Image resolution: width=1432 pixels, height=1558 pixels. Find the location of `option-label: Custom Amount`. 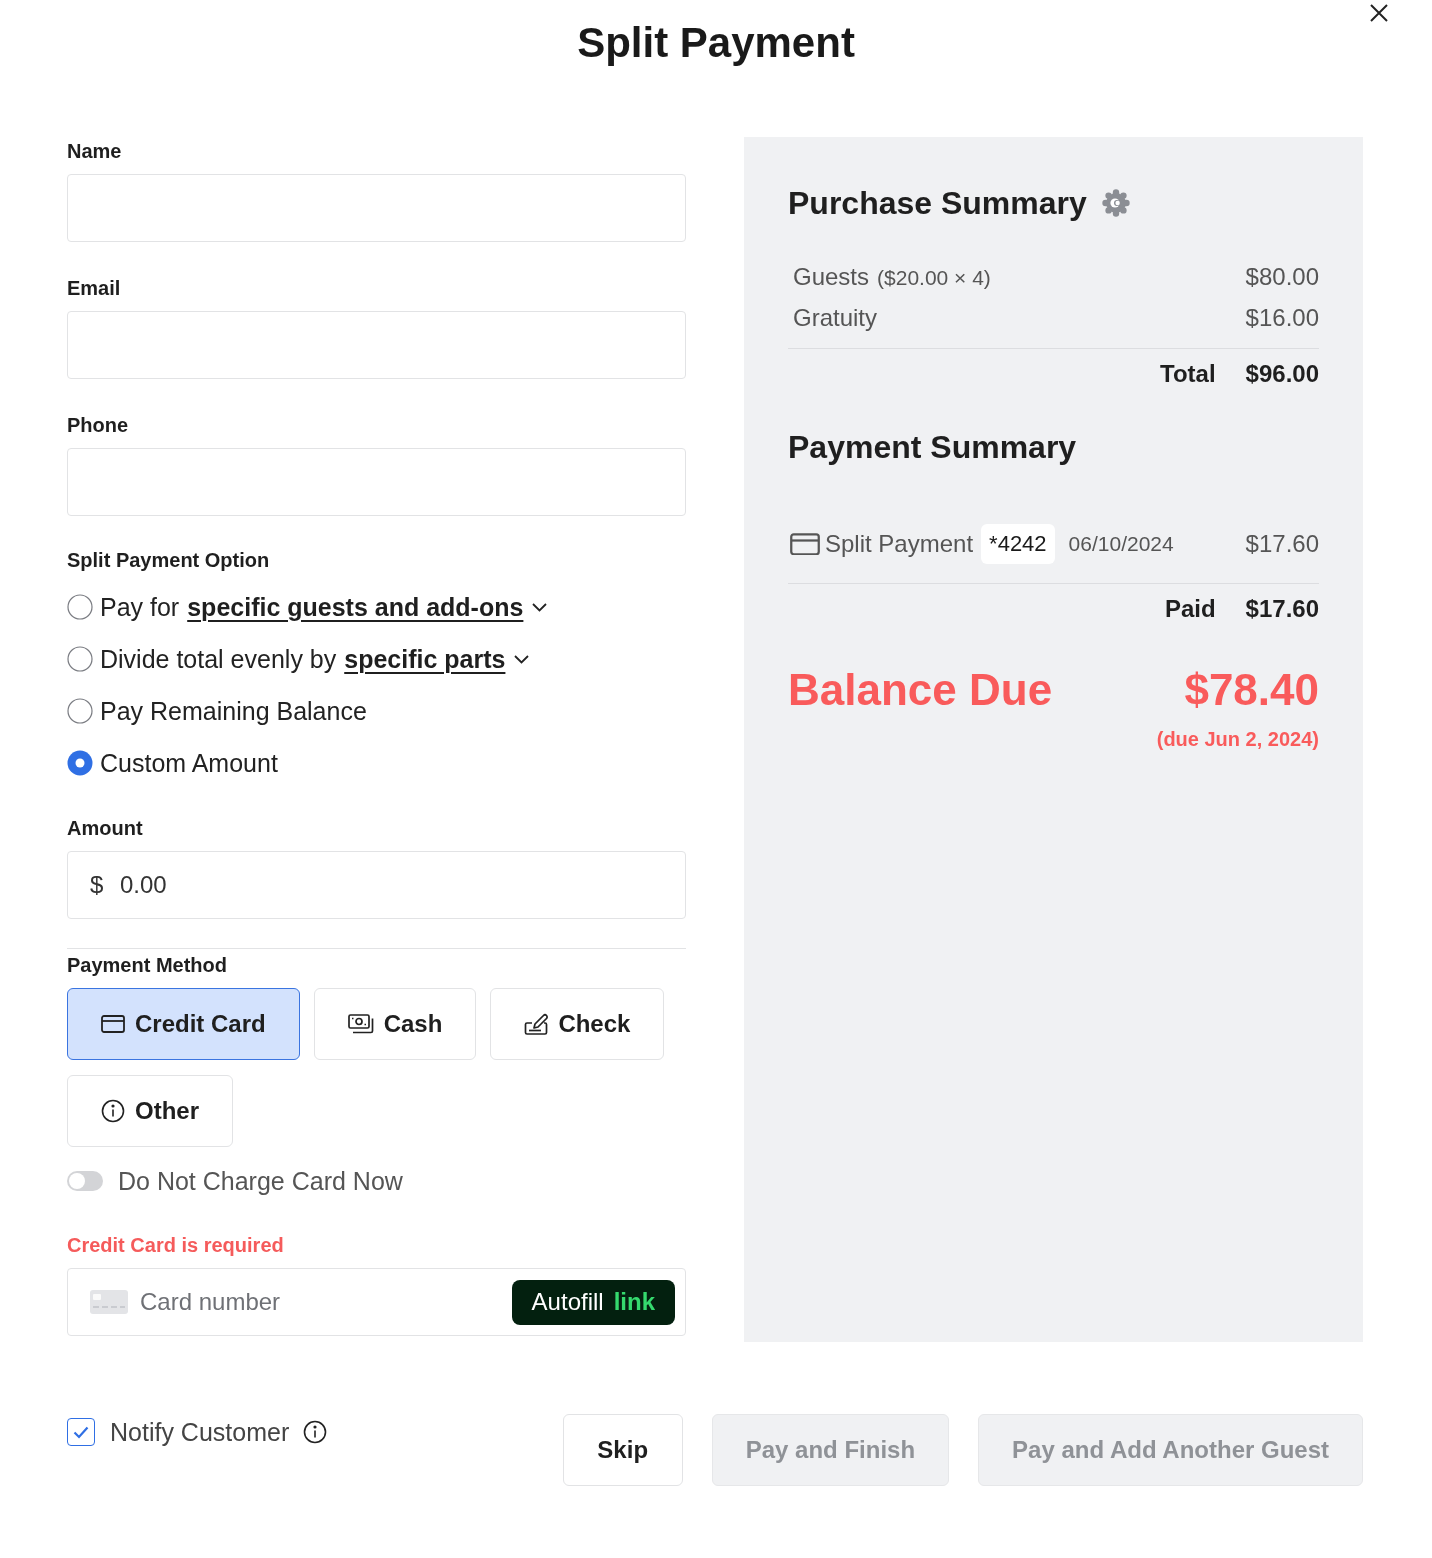

option-label: Custom Amount is located at coordinates (189, 763).